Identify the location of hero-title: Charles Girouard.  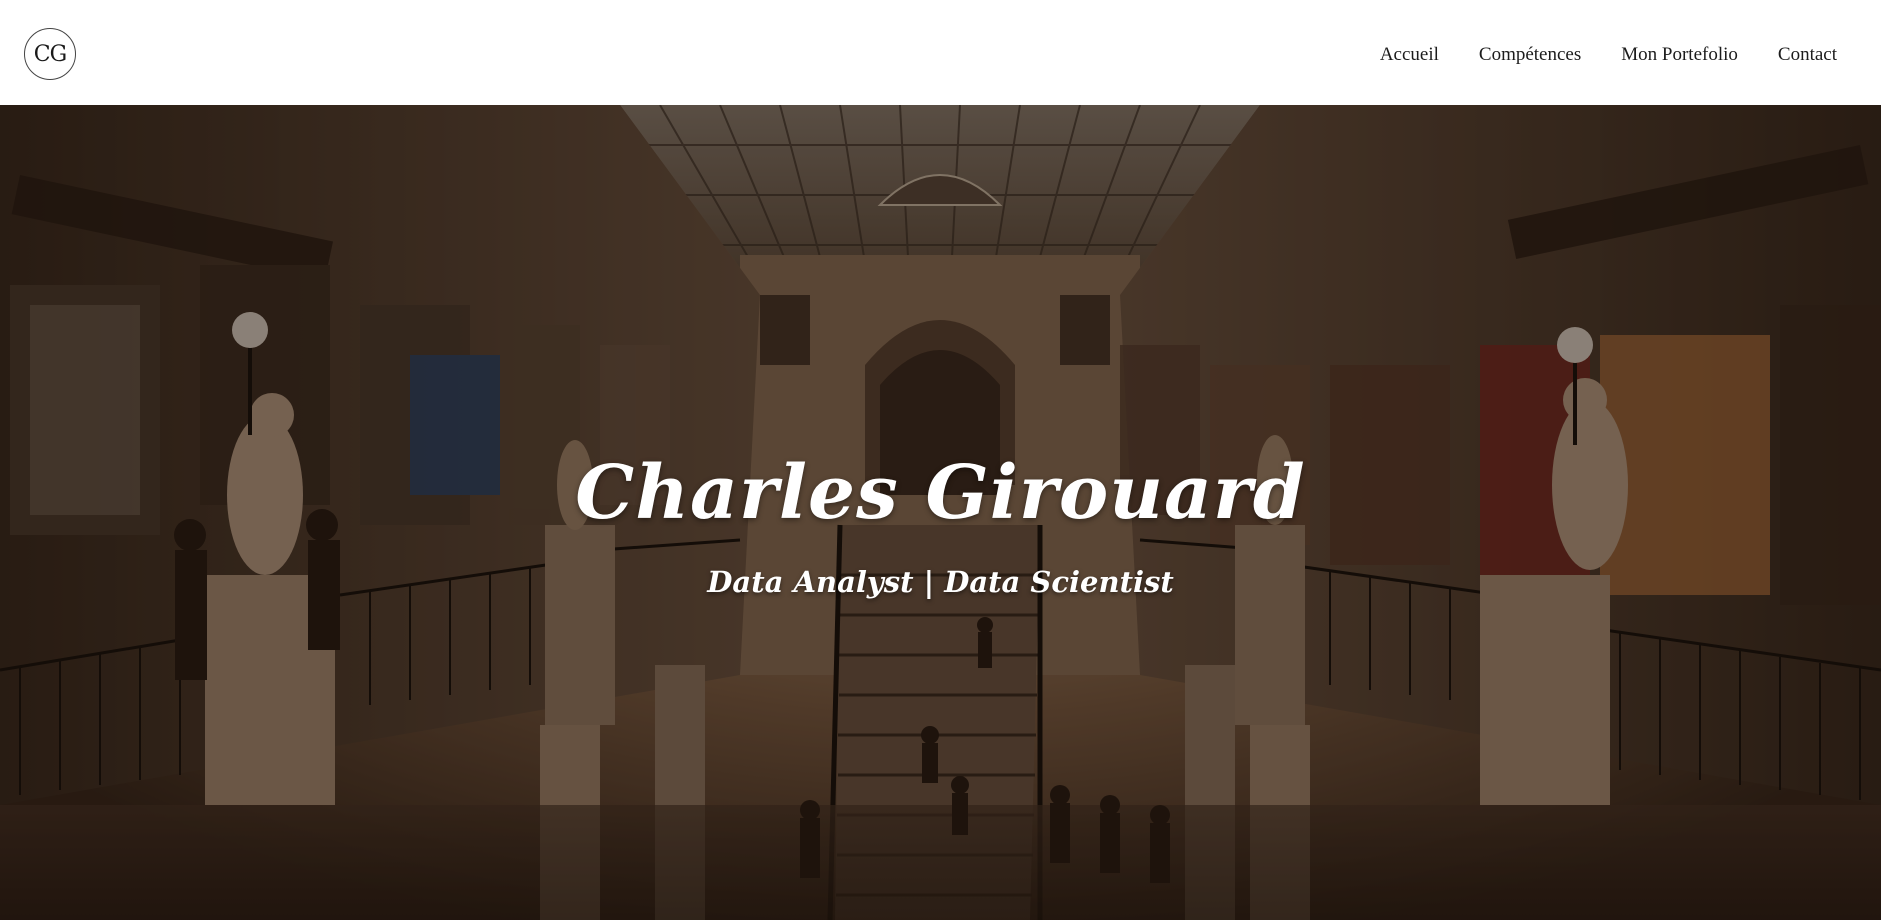
(940, 493).